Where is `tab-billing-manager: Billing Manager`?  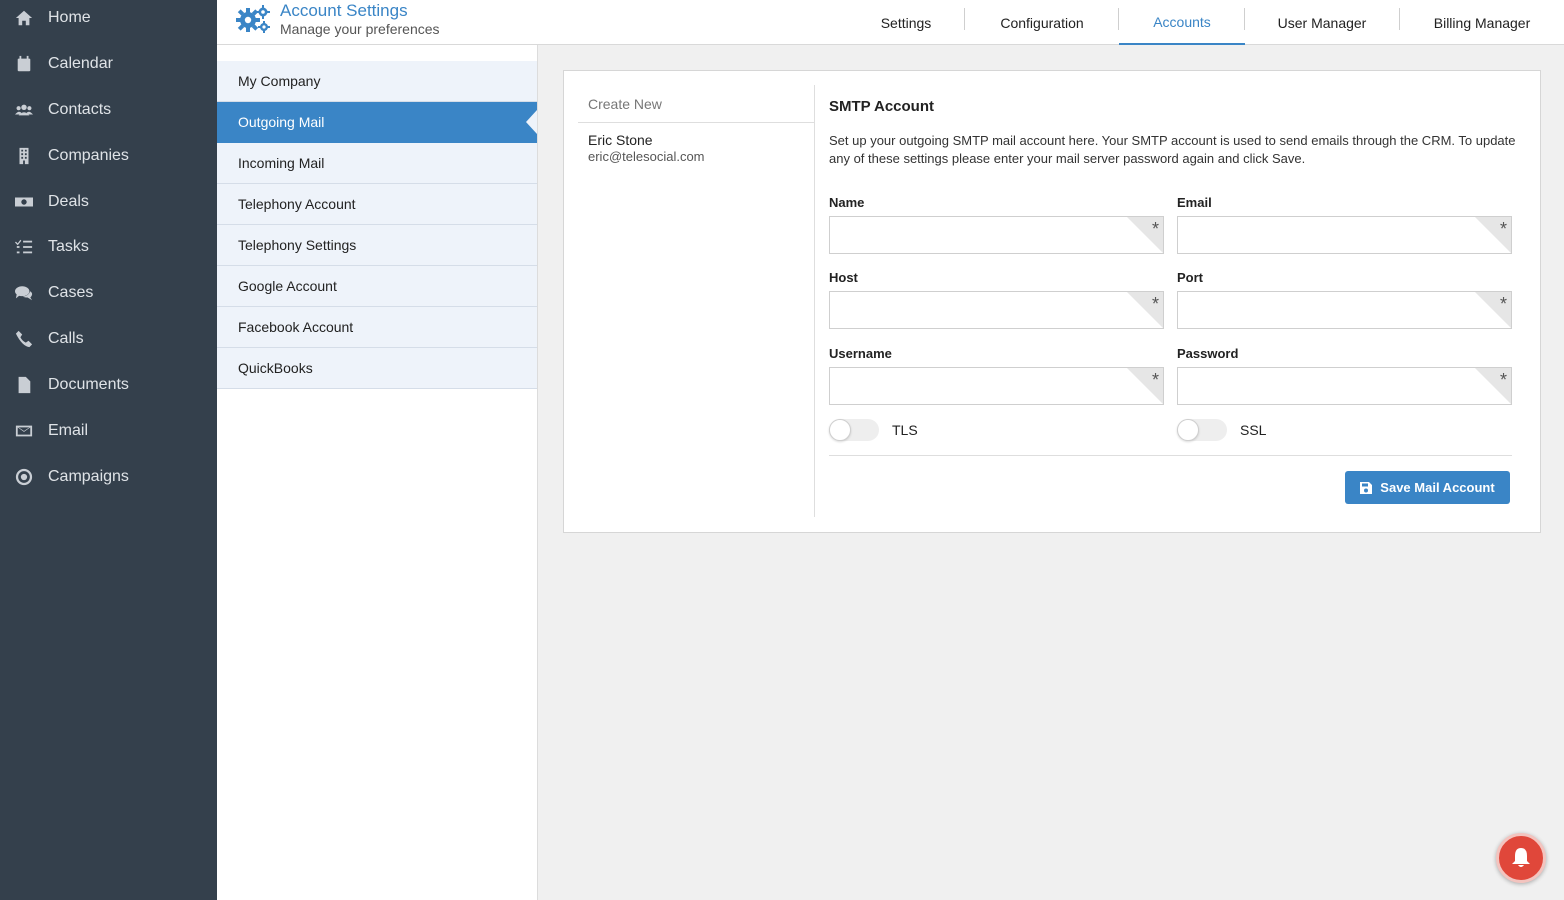 tab-billing-manager: Billing Manager is located at coordinates (1482, 22).